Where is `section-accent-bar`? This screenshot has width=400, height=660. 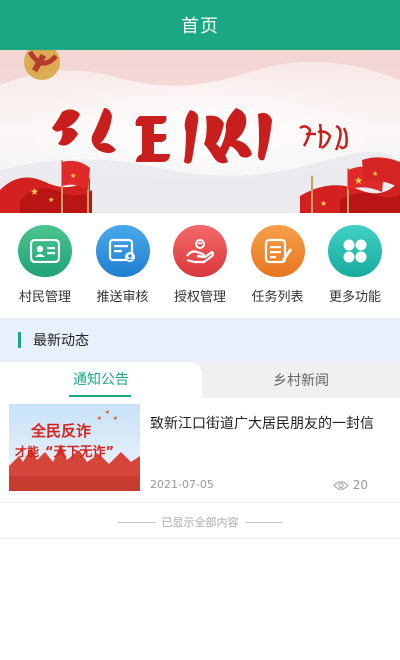
section-accent-bar is located at coordinates (19, 340).